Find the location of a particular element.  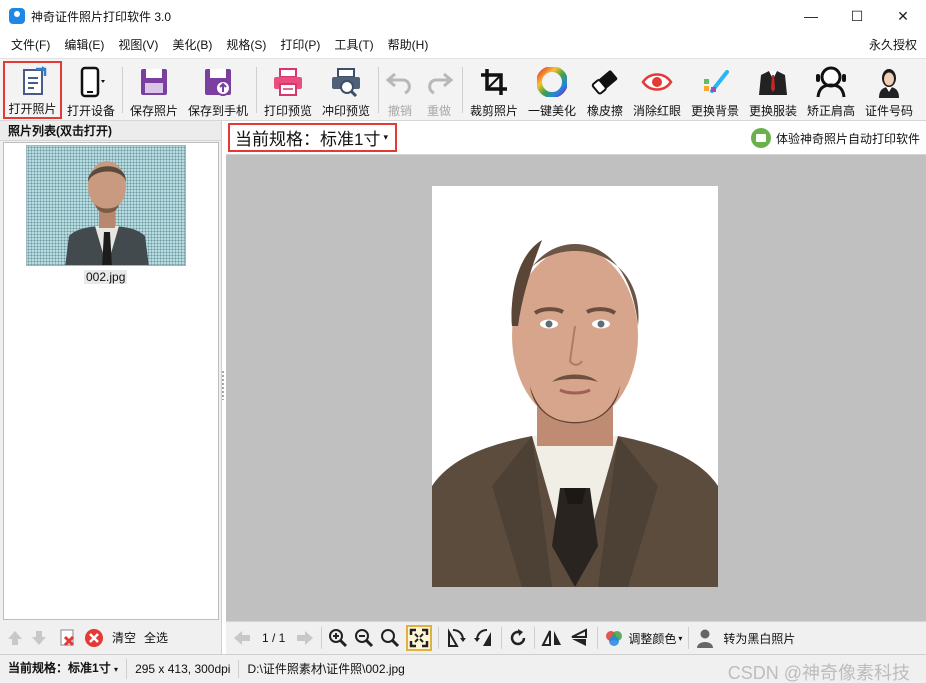

spec-dropdown: 当前规格：标准1寸 ▾ is located at coordinates (312, 137).